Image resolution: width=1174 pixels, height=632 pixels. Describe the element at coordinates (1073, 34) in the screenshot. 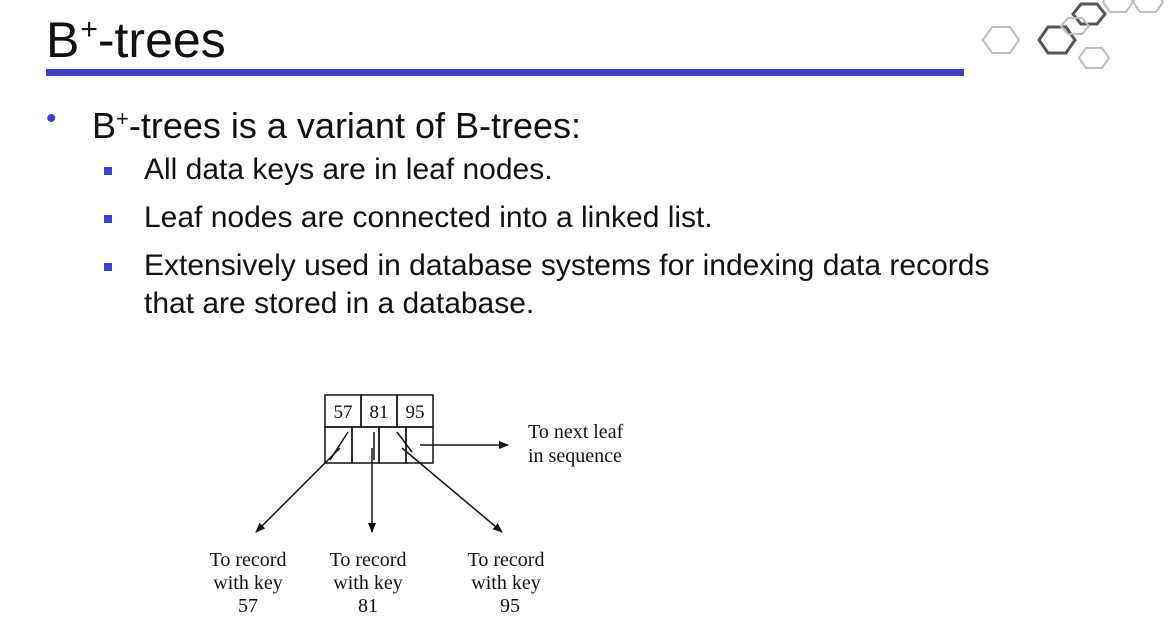

I see `hexagon-decoration-icon` at that location.